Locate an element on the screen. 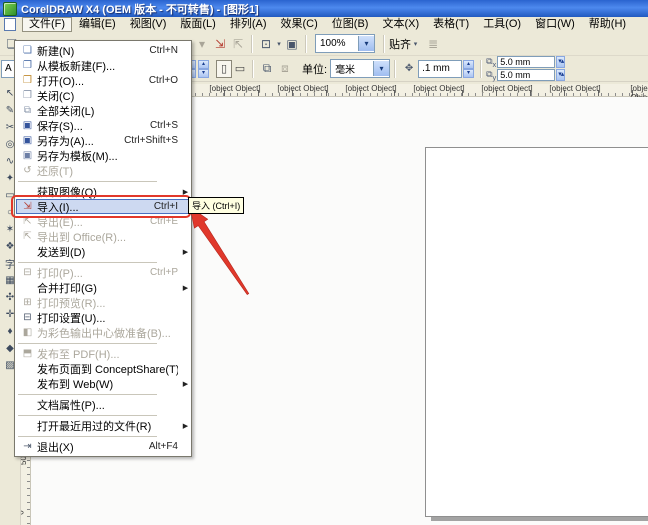  menubar-help: 帮助(H) is located at coordinates (607, 24).